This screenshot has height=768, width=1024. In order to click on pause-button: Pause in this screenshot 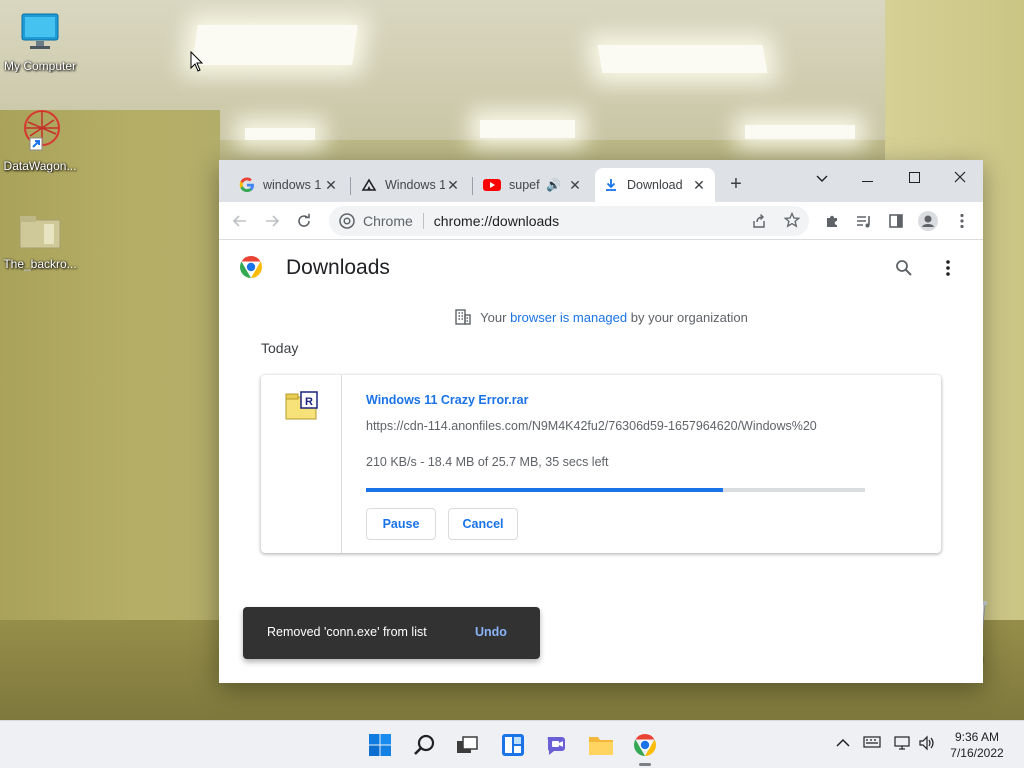, I will do `click(401, 524)`.